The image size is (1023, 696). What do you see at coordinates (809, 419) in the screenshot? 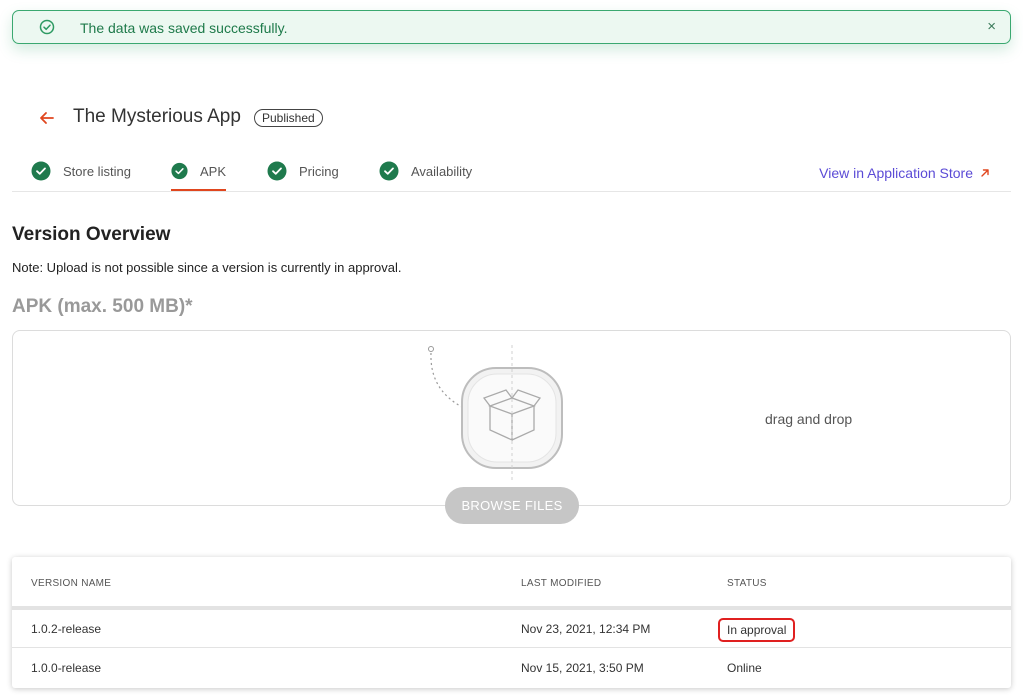
I see `drag-and-drop-text: drag and drop` at bounding box center [809, 419].